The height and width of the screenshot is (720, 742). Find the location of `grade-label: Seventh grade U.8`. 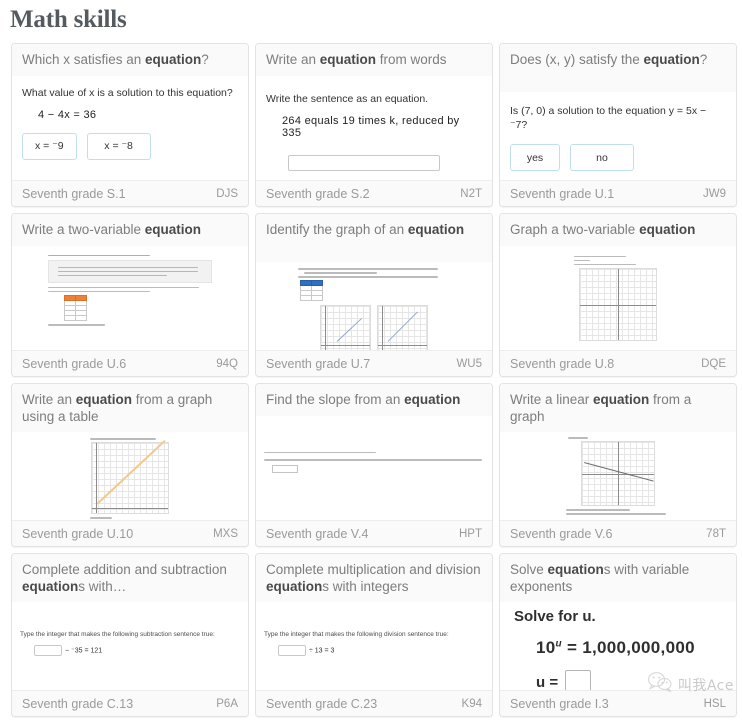

grade-label: Seventh grade U.8 is located at coordinates (562, 363).